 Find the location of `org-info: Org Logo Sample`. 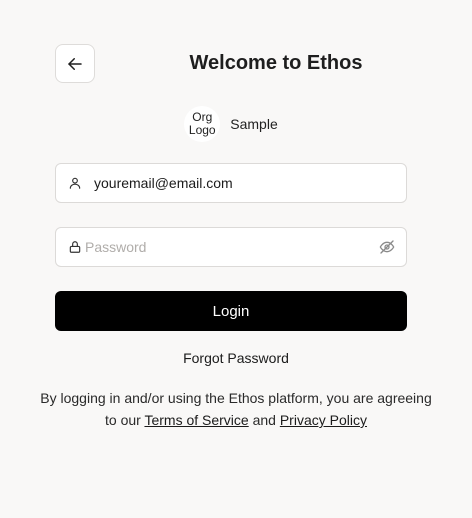

org-info: Org Logo Sample is located at coordinates (236, 124).